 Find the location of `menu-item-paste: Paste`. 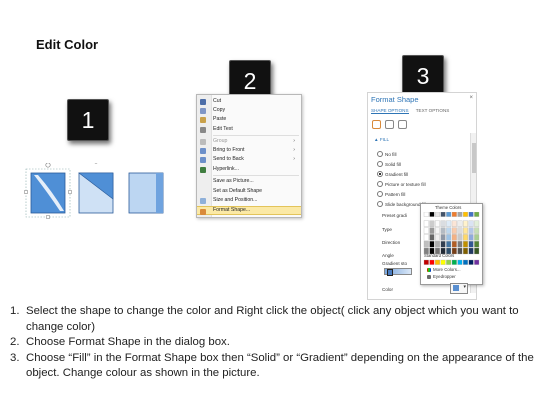

menu-item-paste: Paste is located at coordinates (249, 119).